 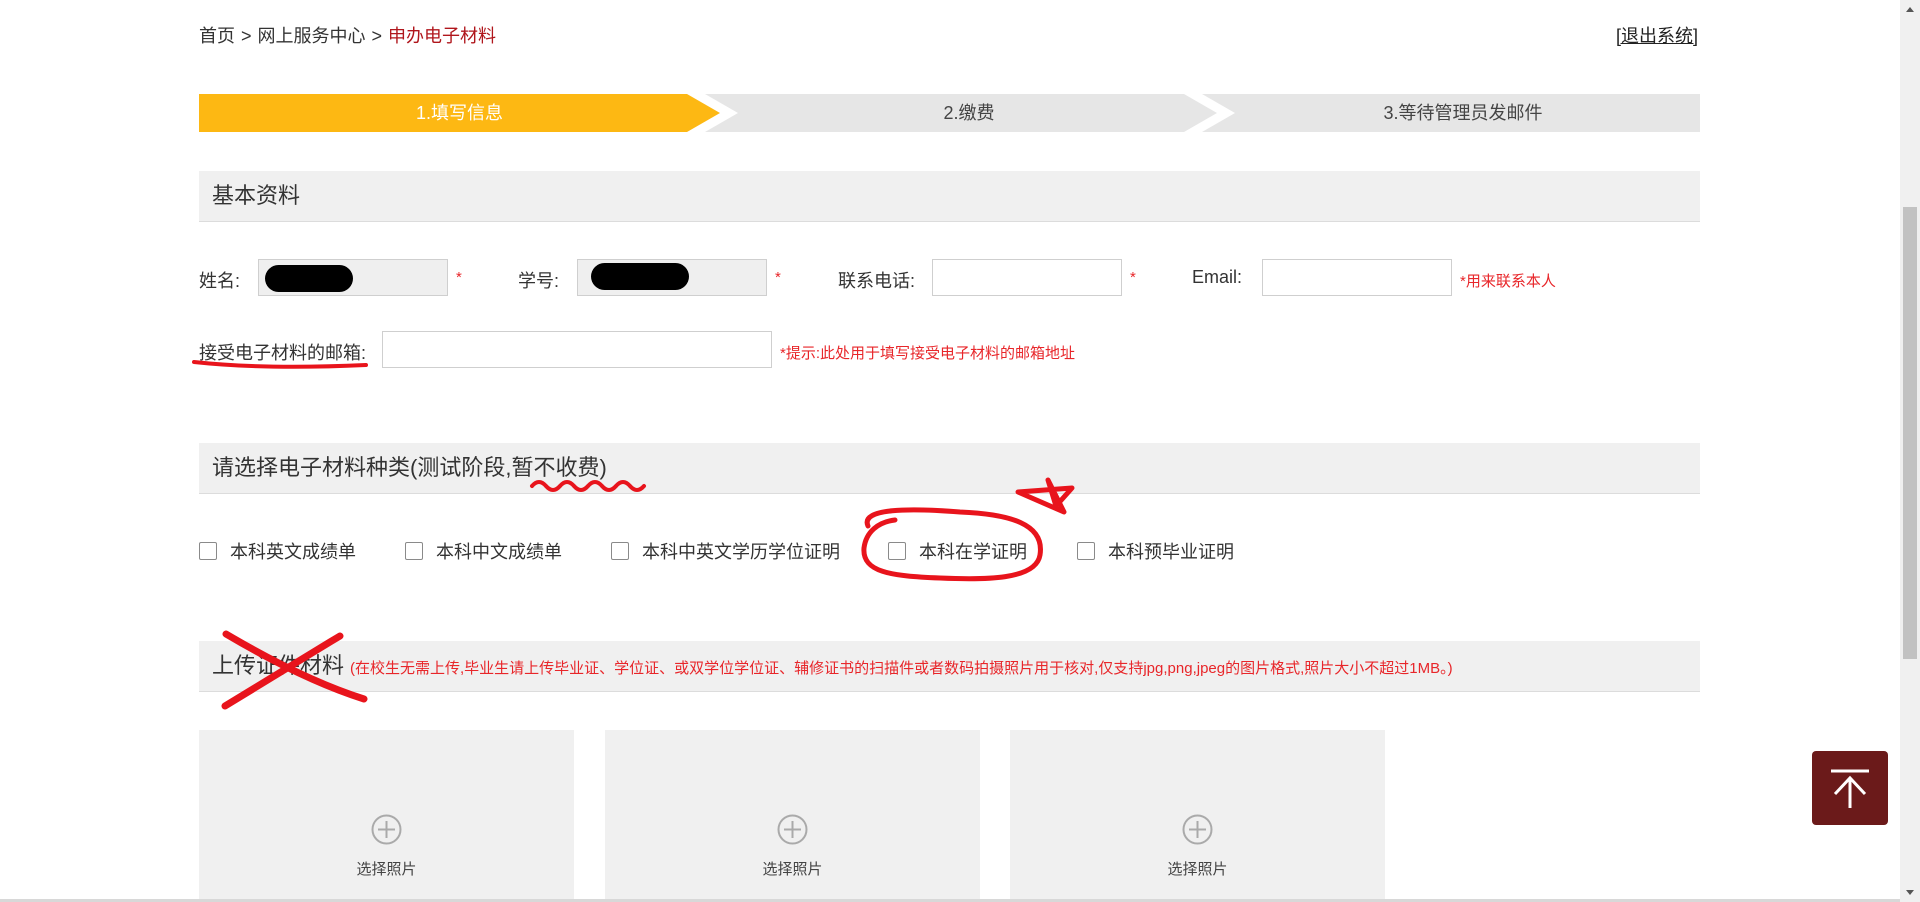 I want to click on step-fill-info: 1.填写信息, so click(x=459, y=113).